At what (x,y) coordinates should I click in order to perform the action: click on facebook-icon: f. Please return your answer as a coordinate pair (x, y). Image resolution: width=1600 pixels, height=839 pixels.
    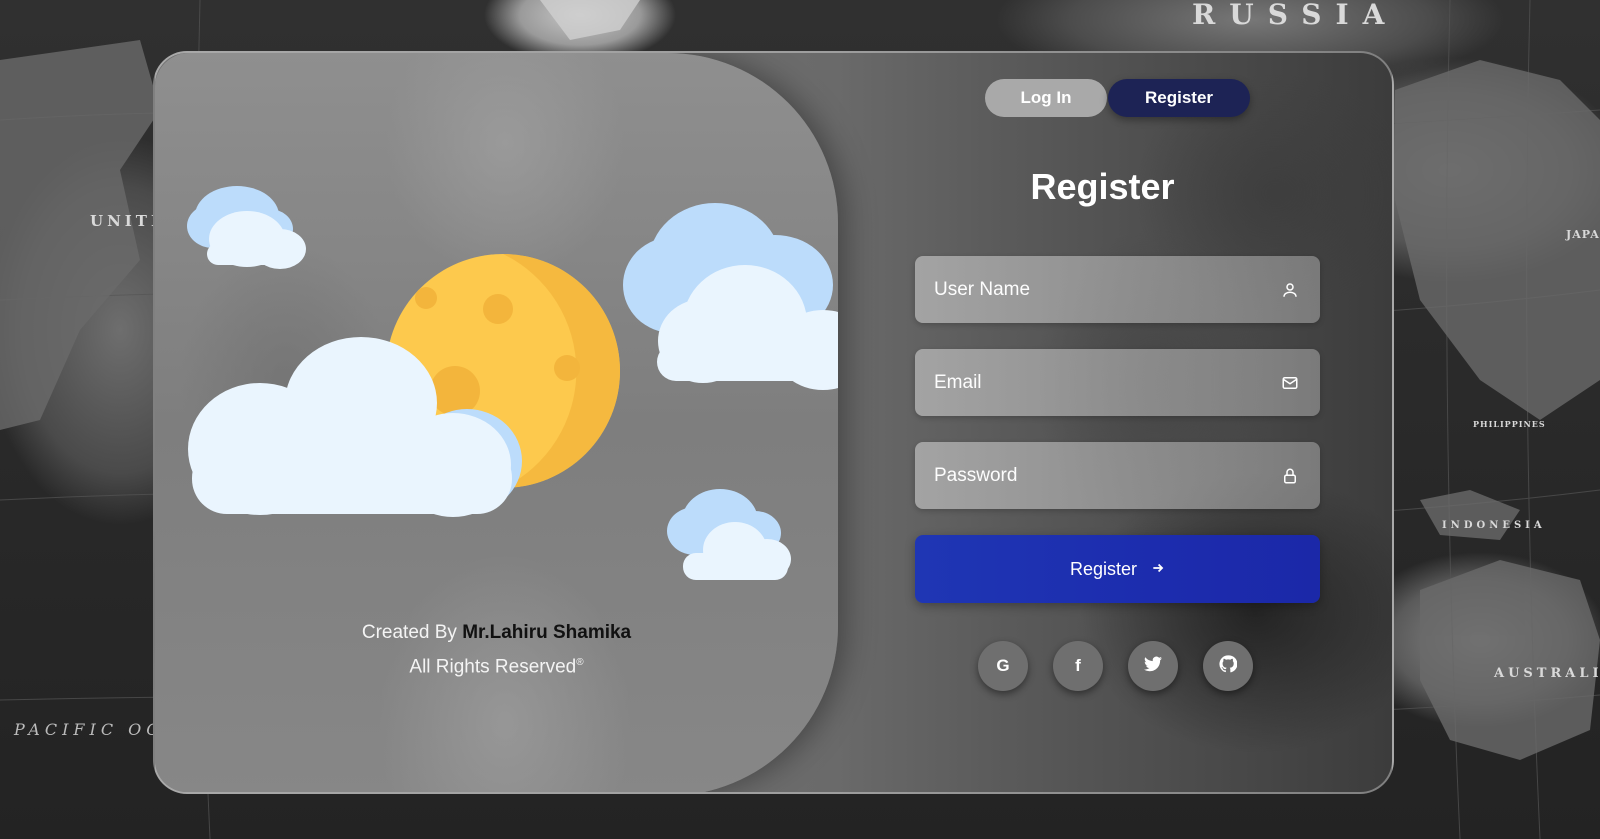
    Looking at the image, I should click on (1078, 665).